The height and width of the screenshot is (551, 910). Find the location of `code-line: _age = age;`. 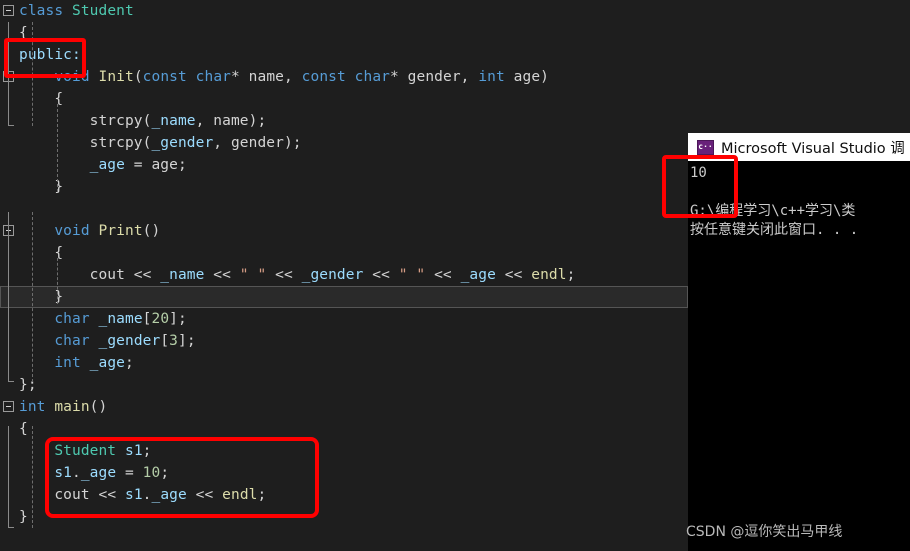

code-line: _age = age; is located at coordinates (344, 165).